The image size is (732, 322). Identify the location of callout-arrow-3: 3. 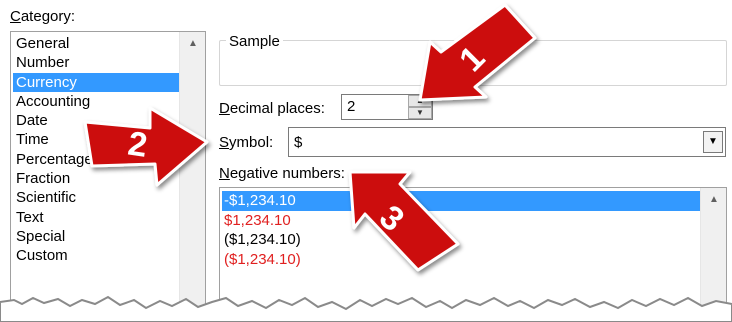
(404, 221).